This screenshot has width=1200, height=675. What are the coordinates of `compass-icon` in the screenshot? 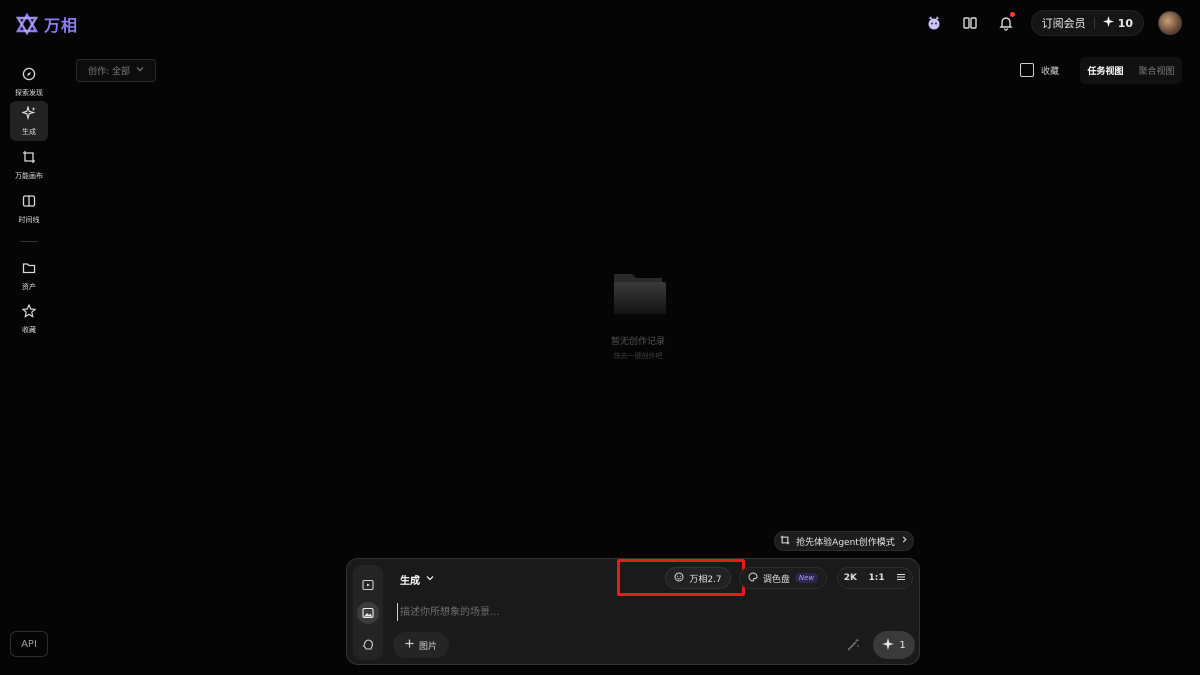 It's located at (29, 75).